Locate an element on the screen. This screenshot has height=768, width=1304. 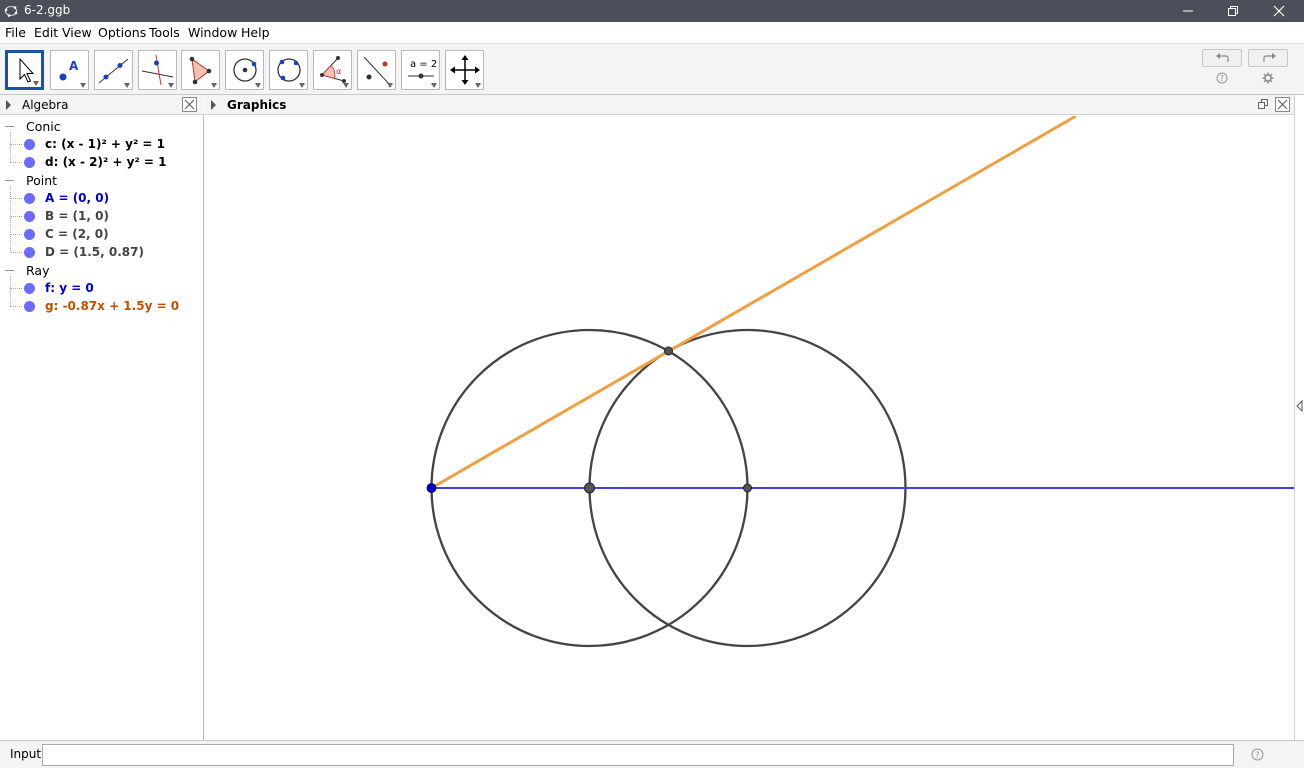
circle-three-points-tool is located at coordinates (288, 70).